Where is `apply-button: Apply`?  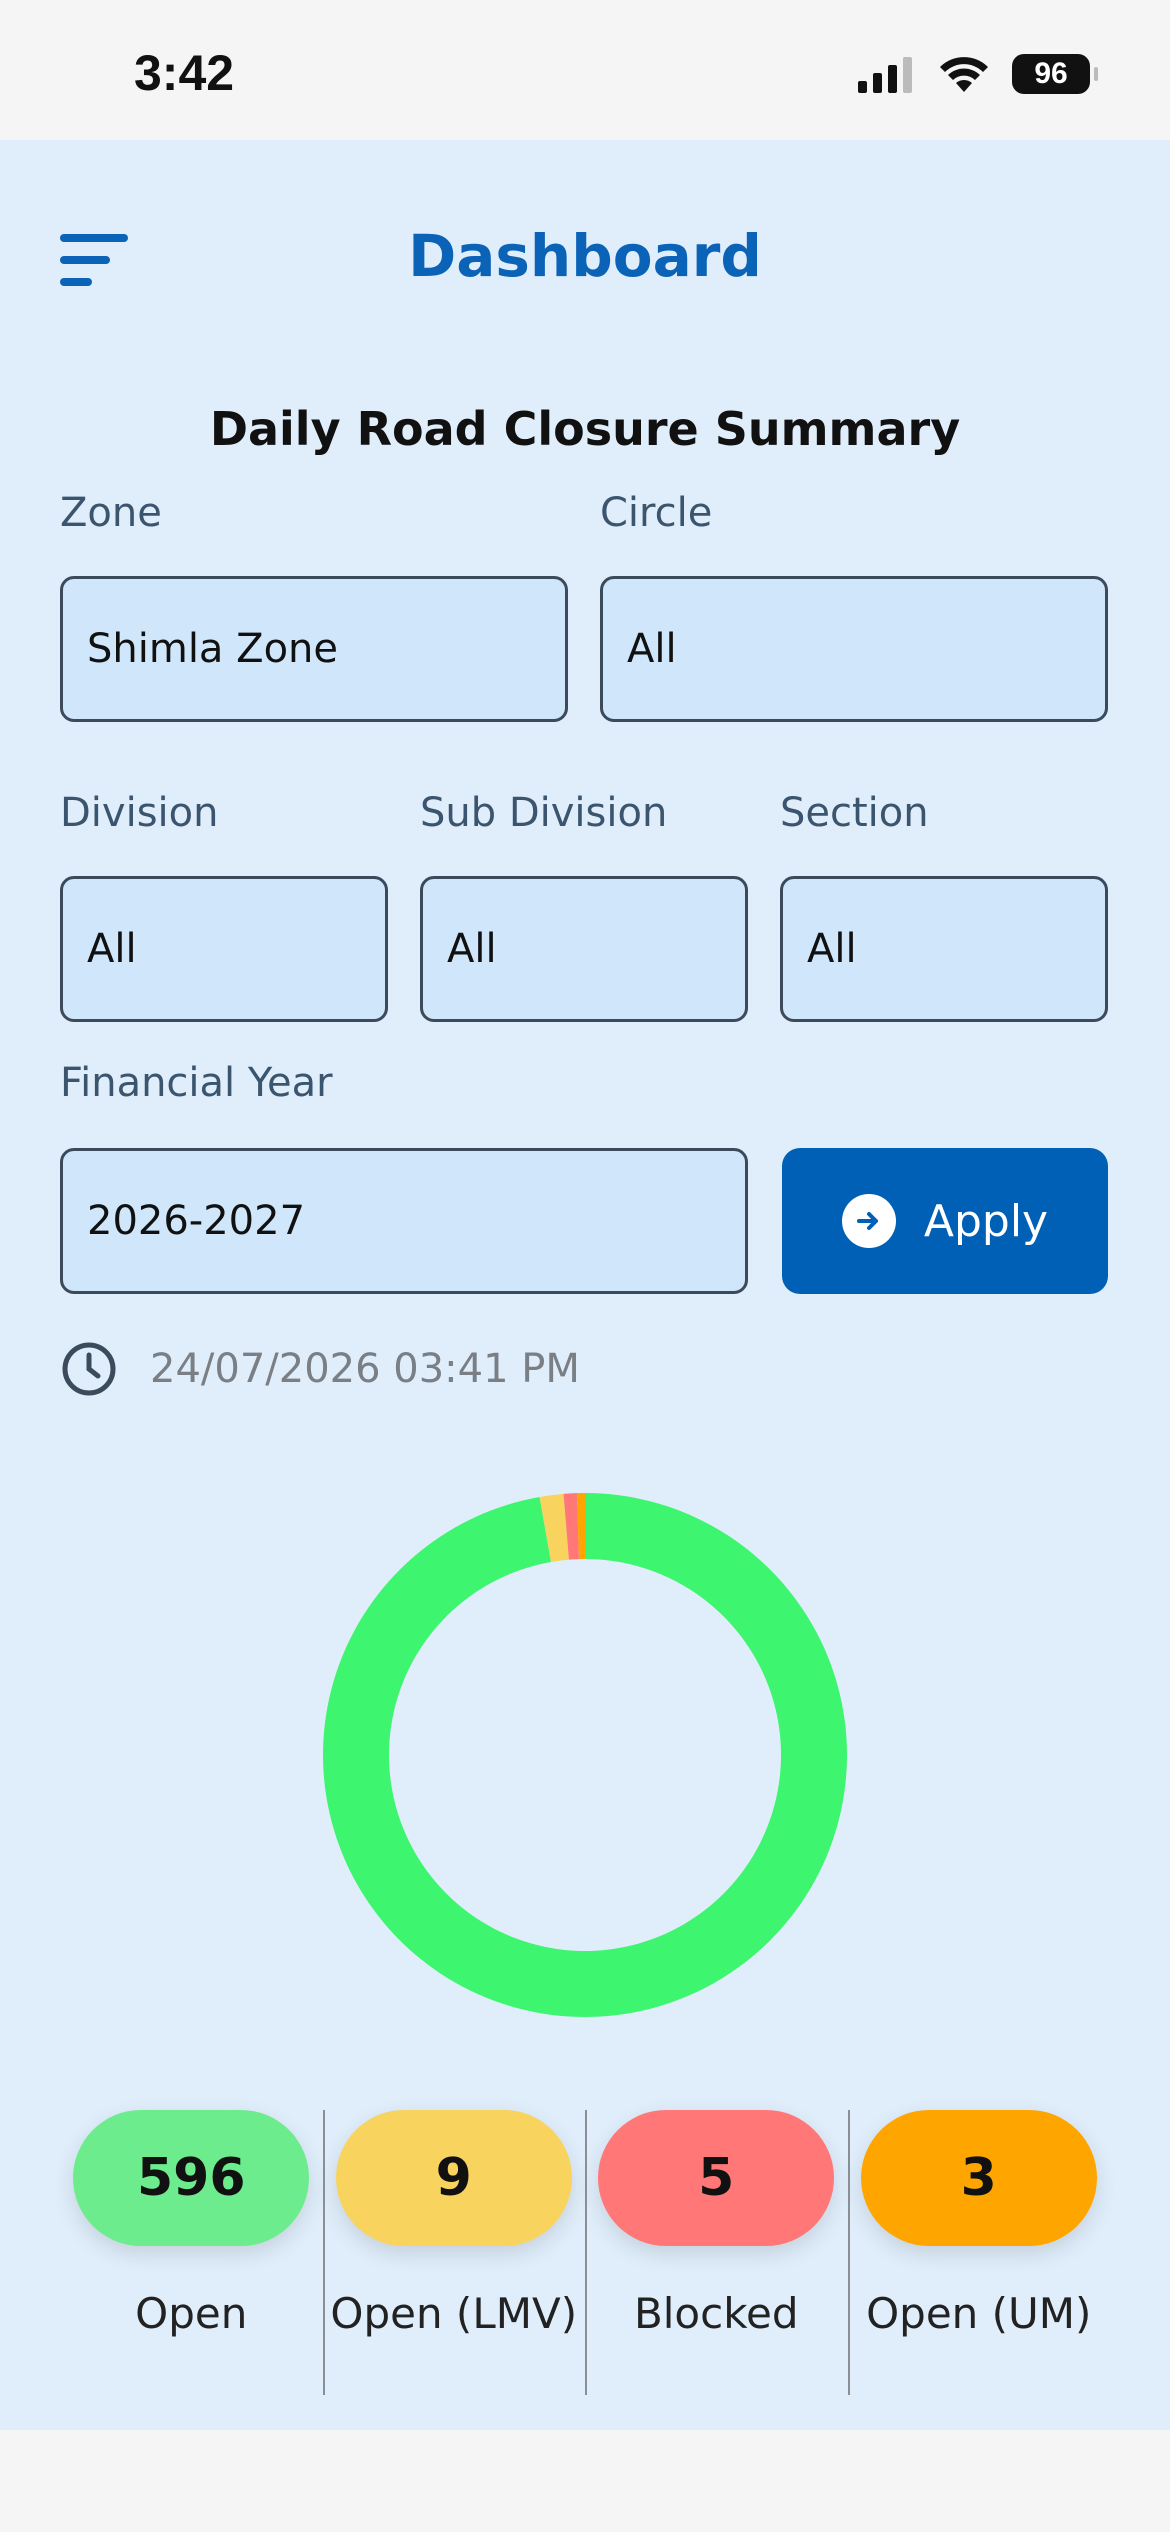
apply-button: Apply is located at coordinates (945, 1221).